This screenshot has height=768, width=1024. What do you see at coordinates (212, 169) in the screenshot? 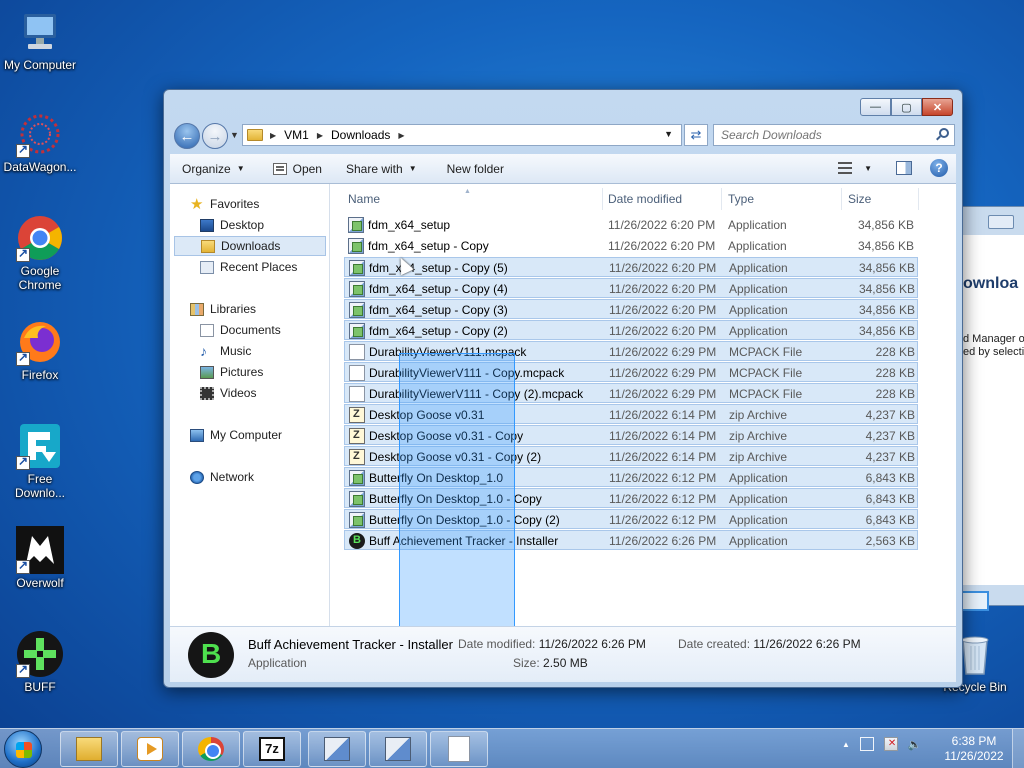
I see `organize-button: Organize ▼` at bounding box center [212, 169].